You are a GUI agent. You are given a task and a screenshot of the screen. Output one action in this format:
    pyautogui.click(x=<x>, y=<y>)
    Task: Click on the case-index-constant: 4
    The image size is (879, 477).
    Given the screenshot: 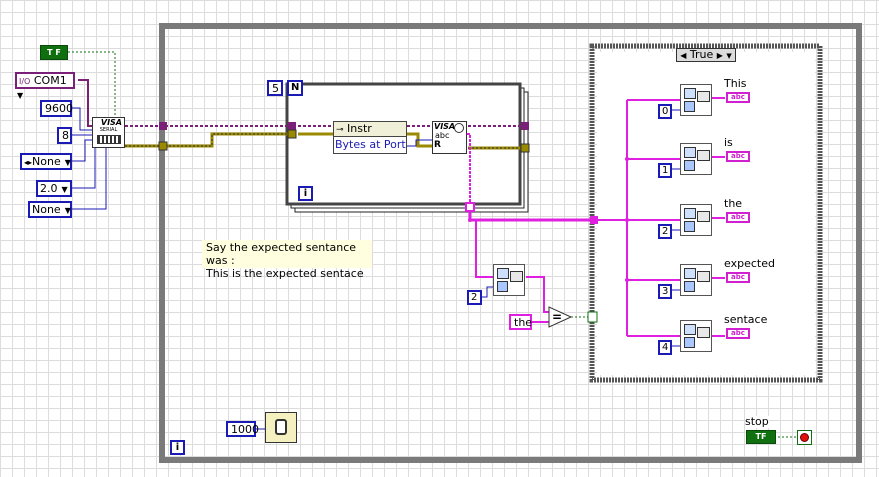 What is the action you would take?
    pyautogui.click(x=665, y=347)
    